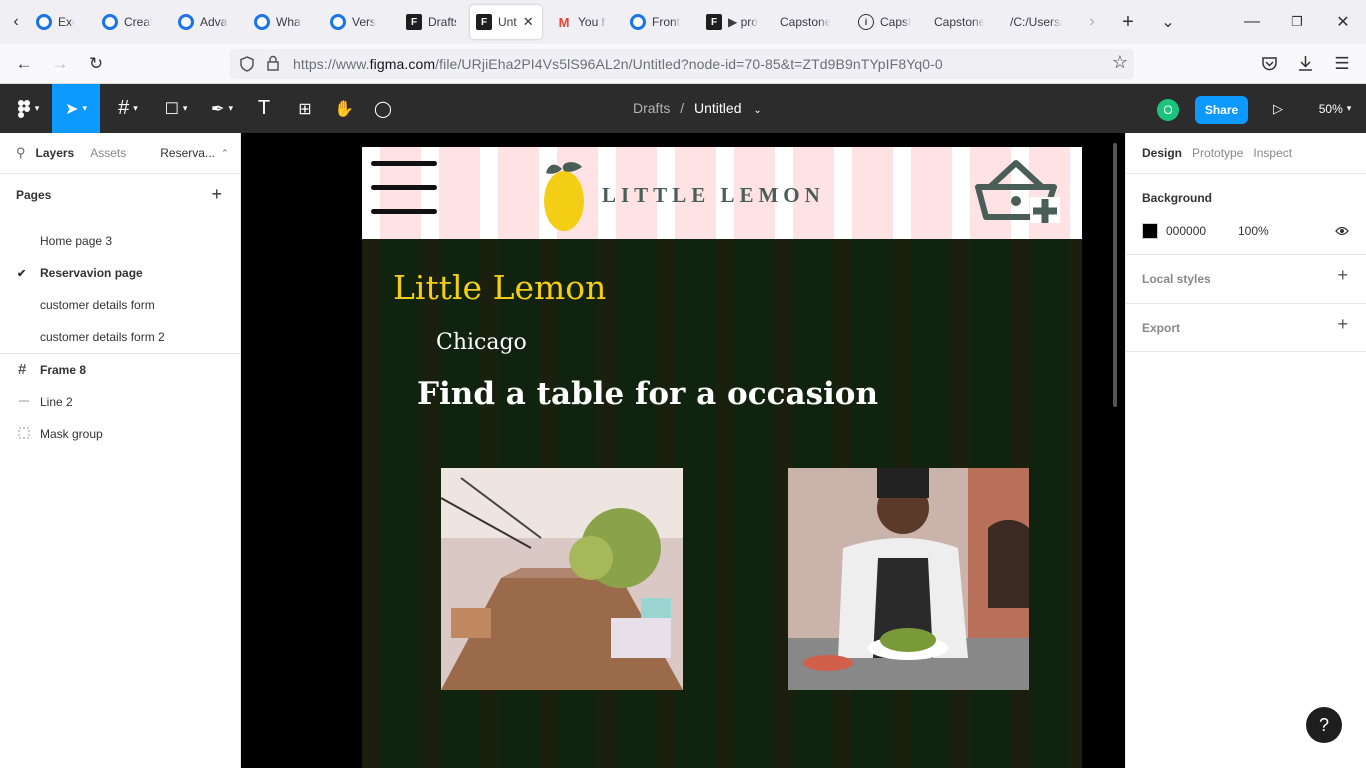  What do you see at coordinates (120, 402) in the screenshot?
I see `layer-row: Line 2` at bounding box center [120, 402].